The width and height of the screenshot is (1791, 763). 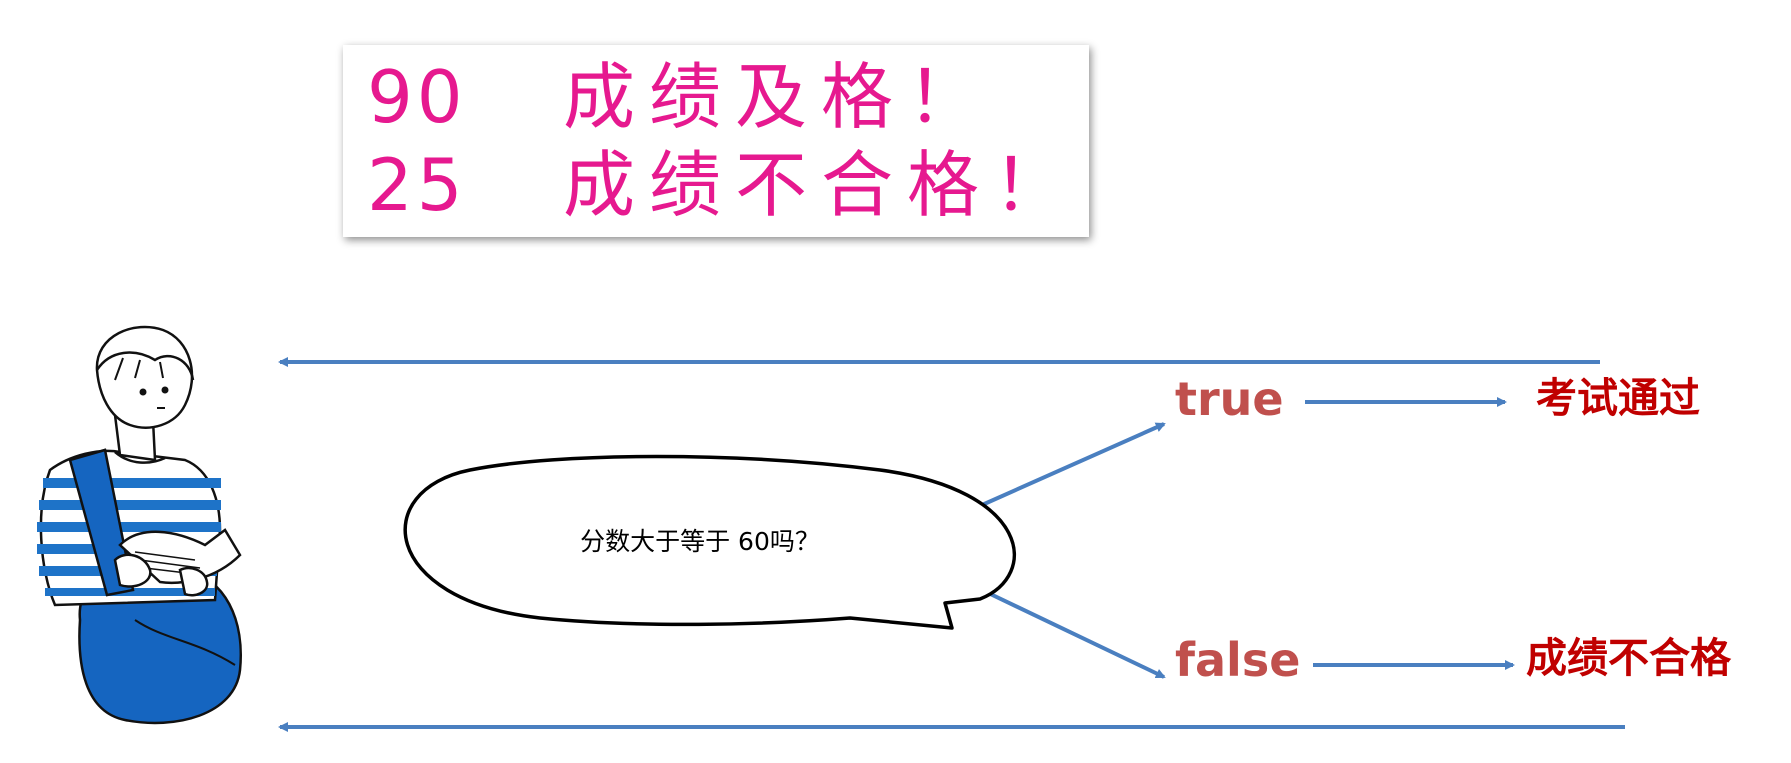 What do you see at coordinates (1229, 399) in the screenshot?
I see `branch-label-true: true` at bounding box center [1229, 399].